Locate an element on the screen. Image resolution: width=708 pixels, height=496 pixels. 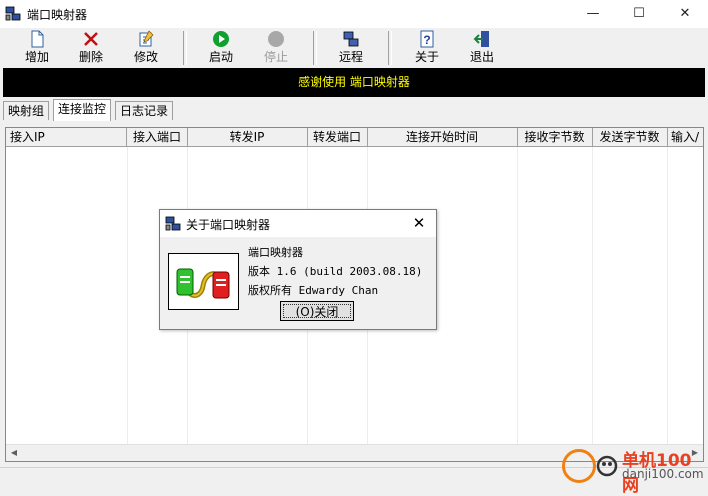
dialog-app-name: 端口映射器 is located at coordinates (275, 252).